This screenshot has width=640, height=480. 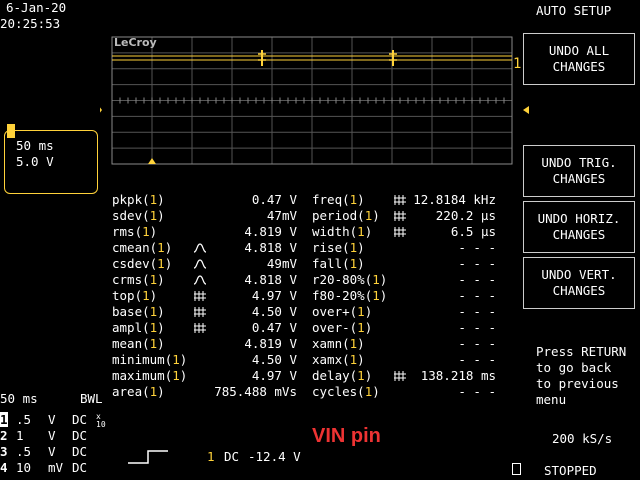 What do you see at coordinates (11, 131) in the screenshot?
I see `channel-tab-icon` at bounding box center [11, 131].